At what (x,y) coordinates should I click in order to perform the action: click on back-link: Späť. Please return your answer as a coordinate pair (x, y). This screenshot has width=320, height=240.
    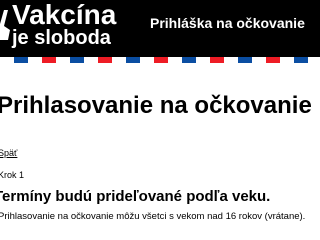
    Looking at the image, I should click on (8, 153).